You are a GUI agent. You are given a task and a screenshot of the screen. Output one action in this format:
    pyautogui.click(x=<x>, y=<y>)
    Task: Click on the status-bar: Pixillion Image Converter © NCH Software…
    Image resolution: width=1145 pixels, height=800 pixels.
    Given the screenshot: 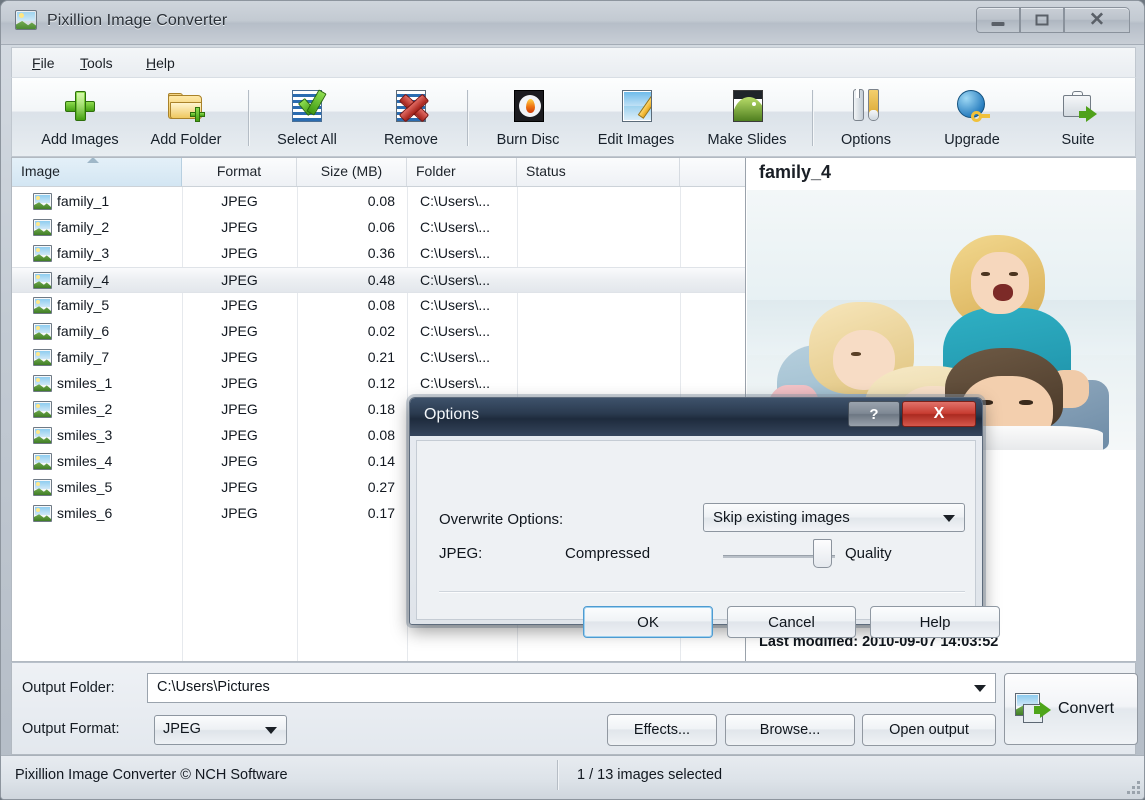 What is the action you would take?
    pyautogui.click(x=572, y=777)
    